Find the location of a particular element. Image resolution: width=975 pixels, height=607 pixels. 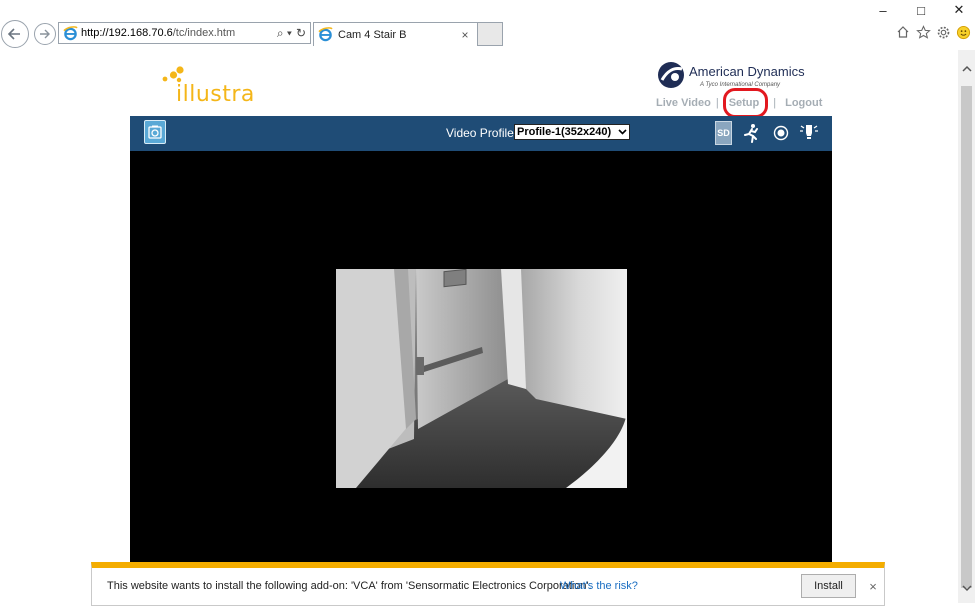

scroll-up-button is located at coordinates (966, 68).